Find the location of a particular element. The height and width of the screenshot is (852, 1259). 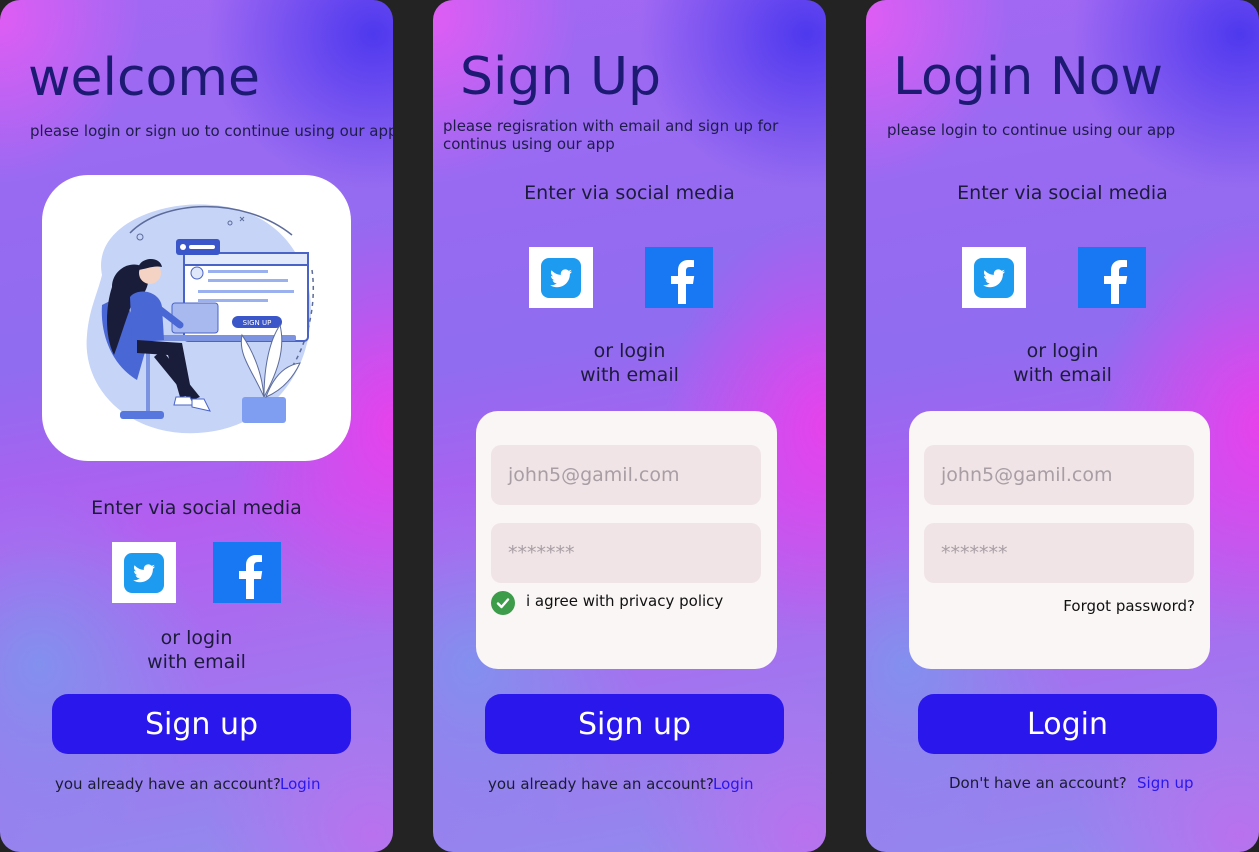

no-account-text: Don't have an account? is located at coordinates (1038, 783).